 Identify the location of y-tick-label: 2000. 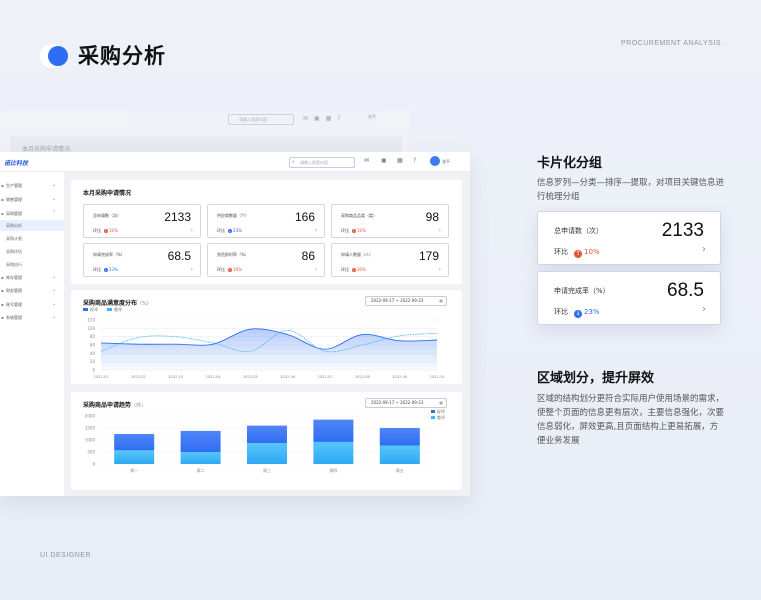
(90, 416).